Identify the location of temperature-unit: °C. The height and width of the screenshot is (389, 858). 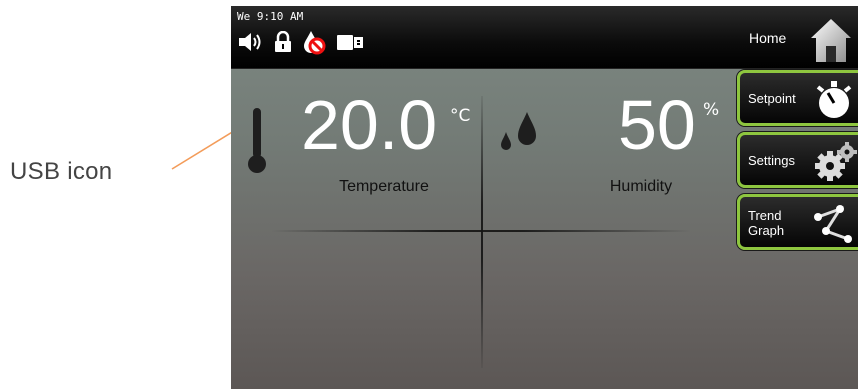
(460, 116).